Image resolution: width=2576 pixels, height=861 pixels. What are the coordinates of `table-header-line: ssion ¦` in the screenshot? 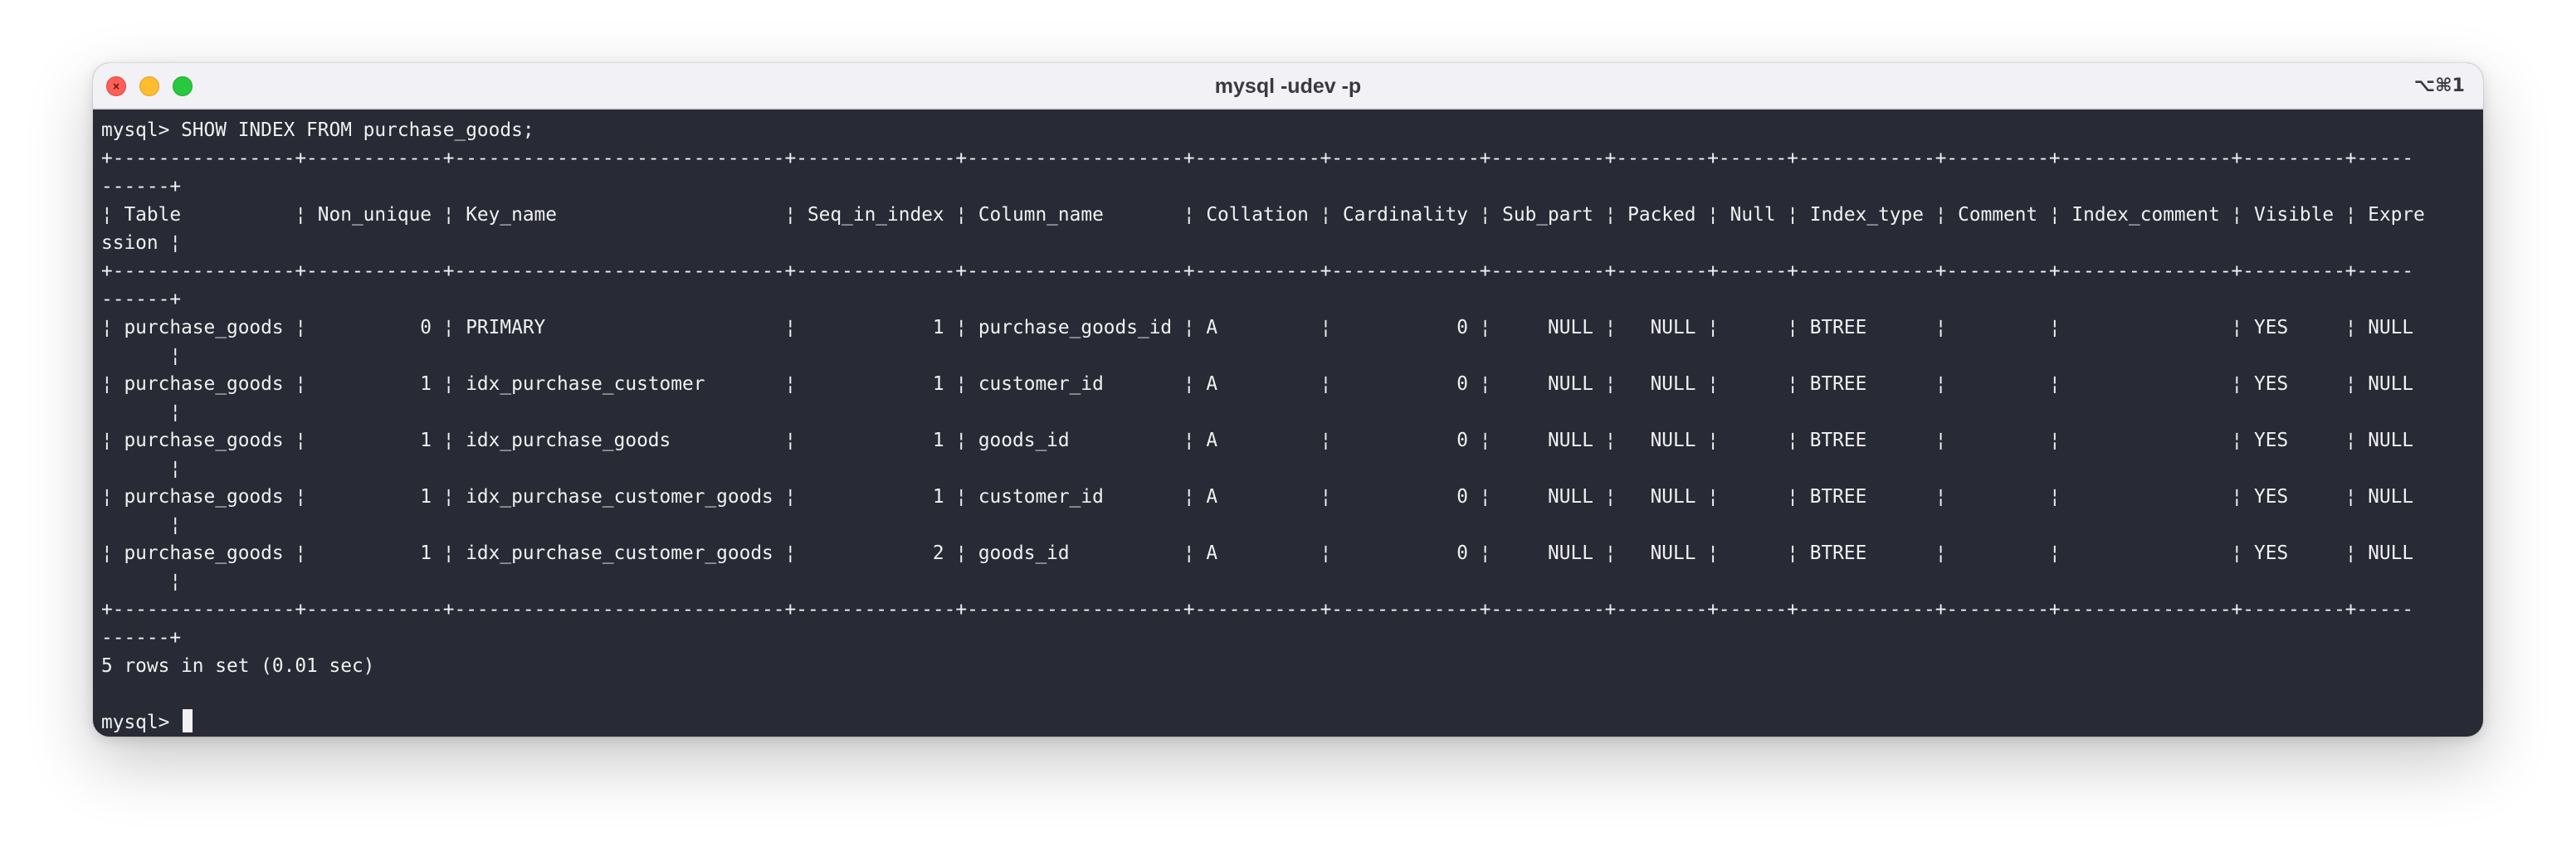 It's located at (142, 243).